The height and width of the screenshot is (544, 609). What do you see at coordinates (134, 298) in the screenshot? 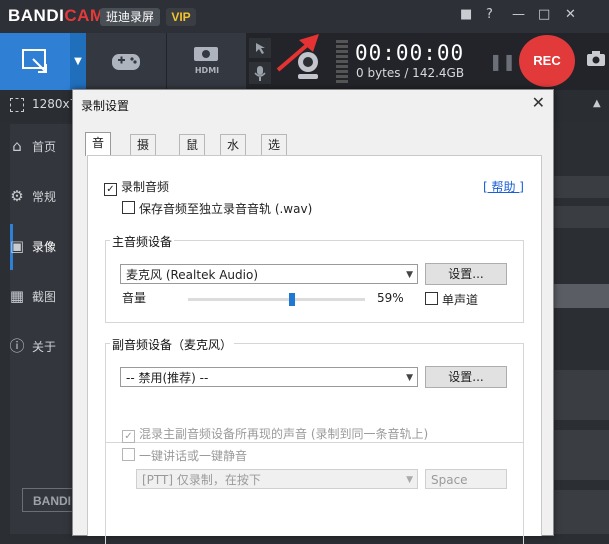
I see `volume-label: 音量` at bounding box center [134, 298].